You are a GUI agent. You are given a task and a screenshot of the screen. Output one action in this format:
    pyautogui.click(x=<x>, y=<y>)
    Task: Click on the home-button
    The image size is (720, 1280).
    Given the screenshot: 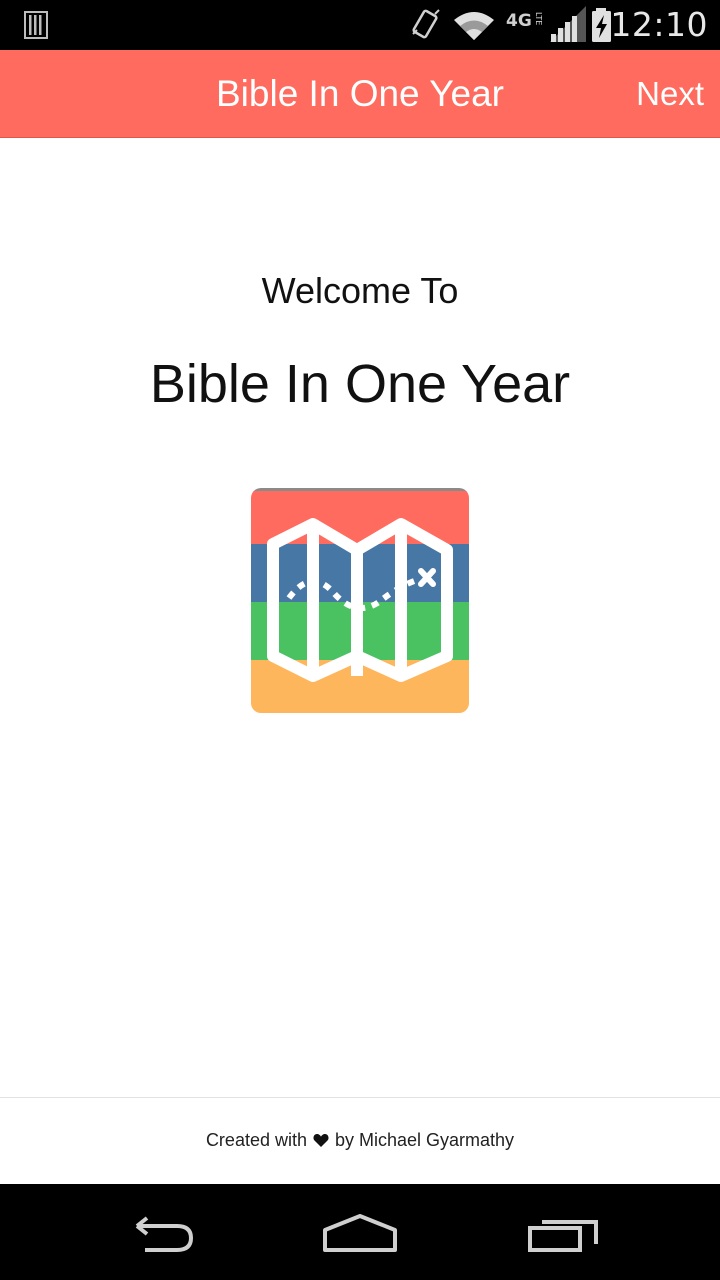 What is the action you would take?
    pyautogui.click(x=360, y=1232)
    